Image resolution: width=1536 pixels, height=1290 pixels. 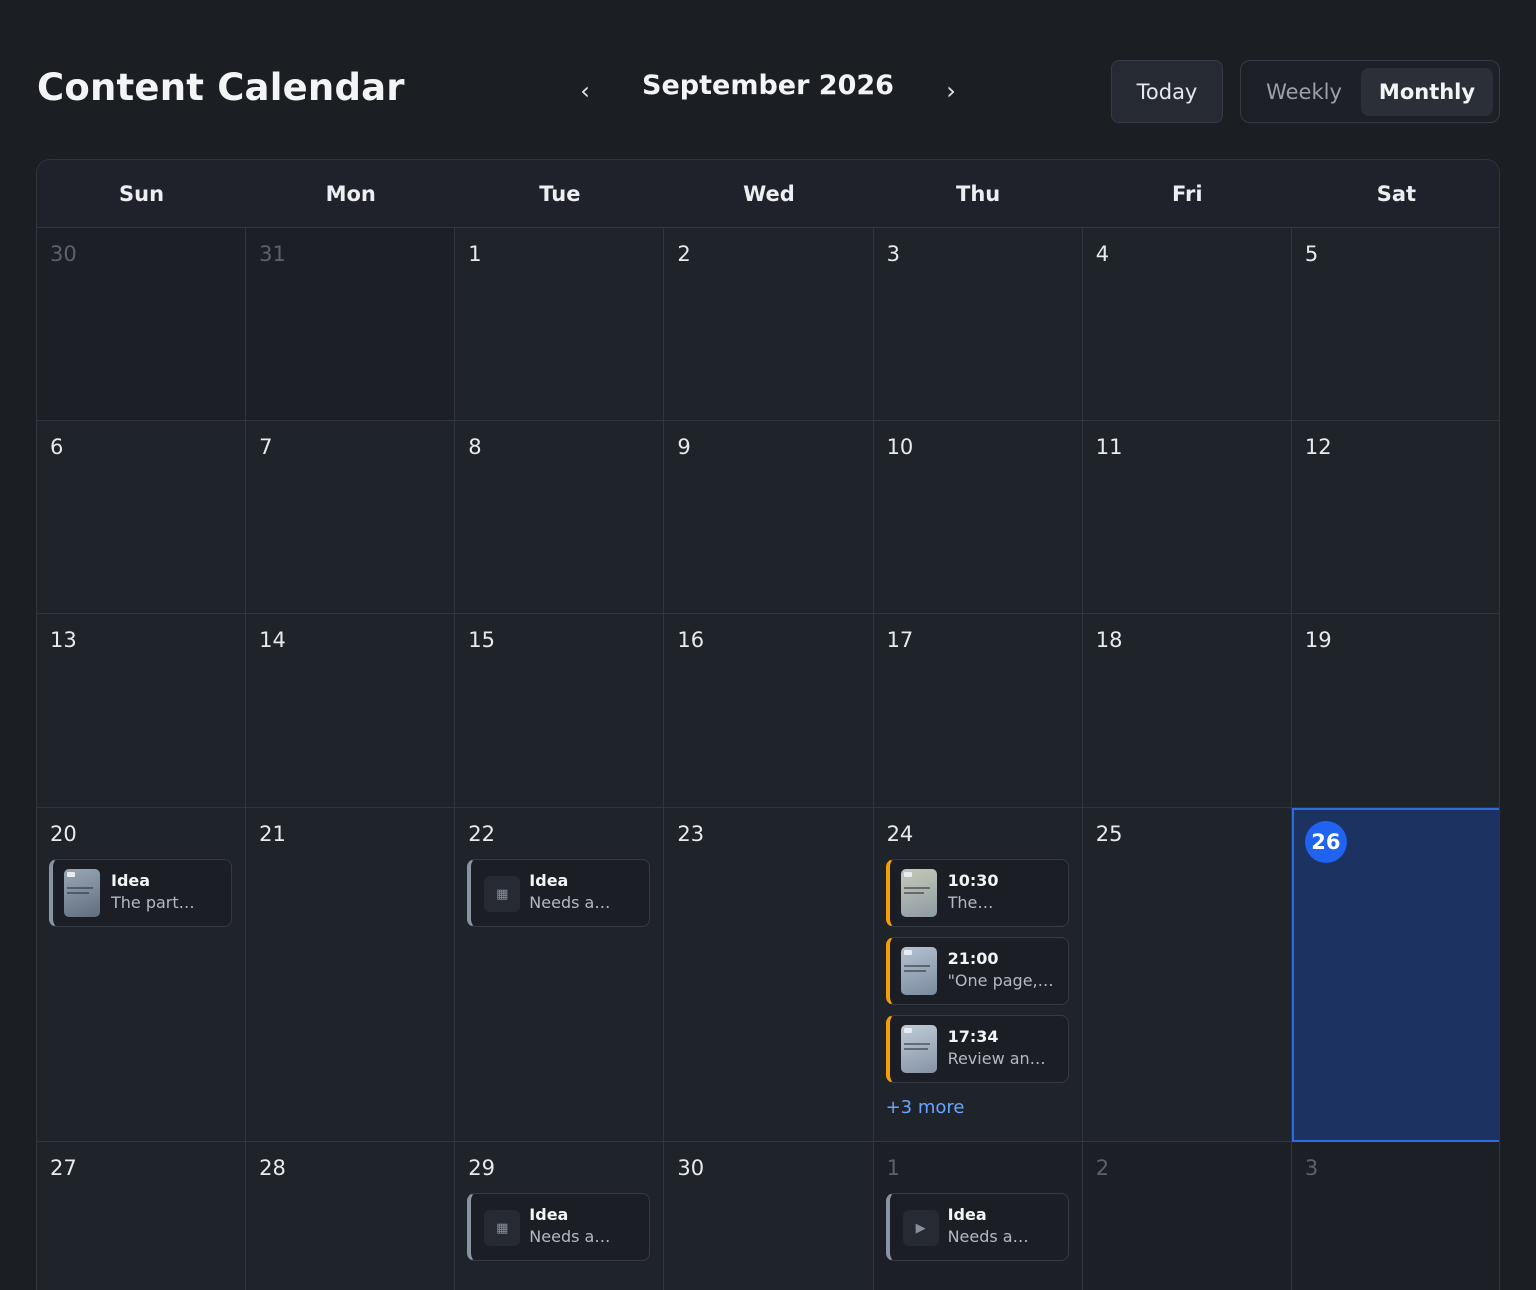 What do you see at coordinates (221, 87) in the screenshot?
I see `page-title: Content Calendar` at bounding box center [221, 87].